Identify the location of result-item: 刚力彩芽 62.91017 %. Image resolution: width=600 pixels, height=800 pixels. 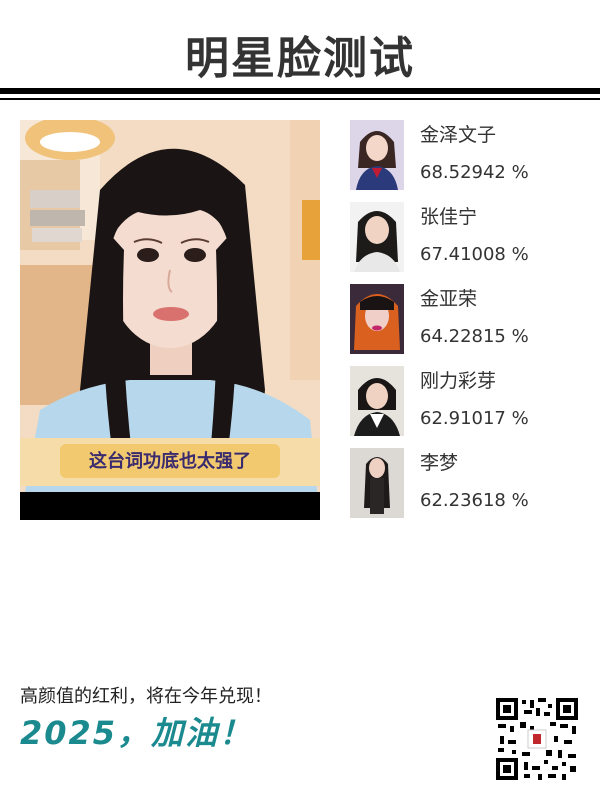
(470, 407).